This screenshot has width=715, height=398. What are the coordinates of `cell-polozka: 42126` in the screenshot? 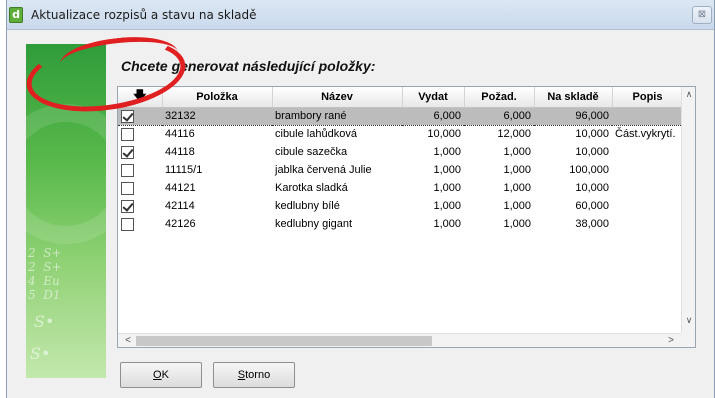 It's located at (180, 224).